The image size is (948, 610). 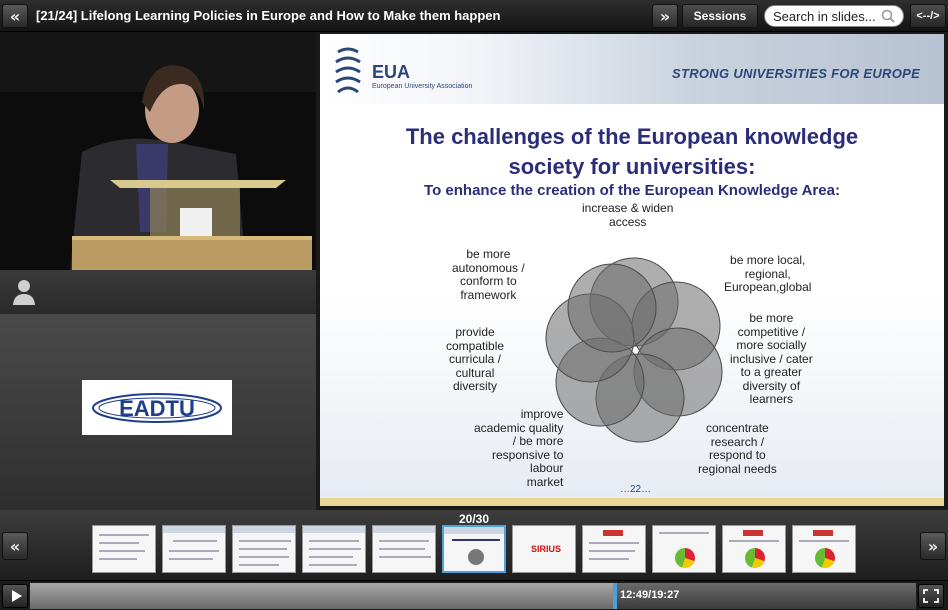 What do you see at coordinates (632, 502) in the screenshot?
I see `slide-footer-line` at bounding box center [632, 502].